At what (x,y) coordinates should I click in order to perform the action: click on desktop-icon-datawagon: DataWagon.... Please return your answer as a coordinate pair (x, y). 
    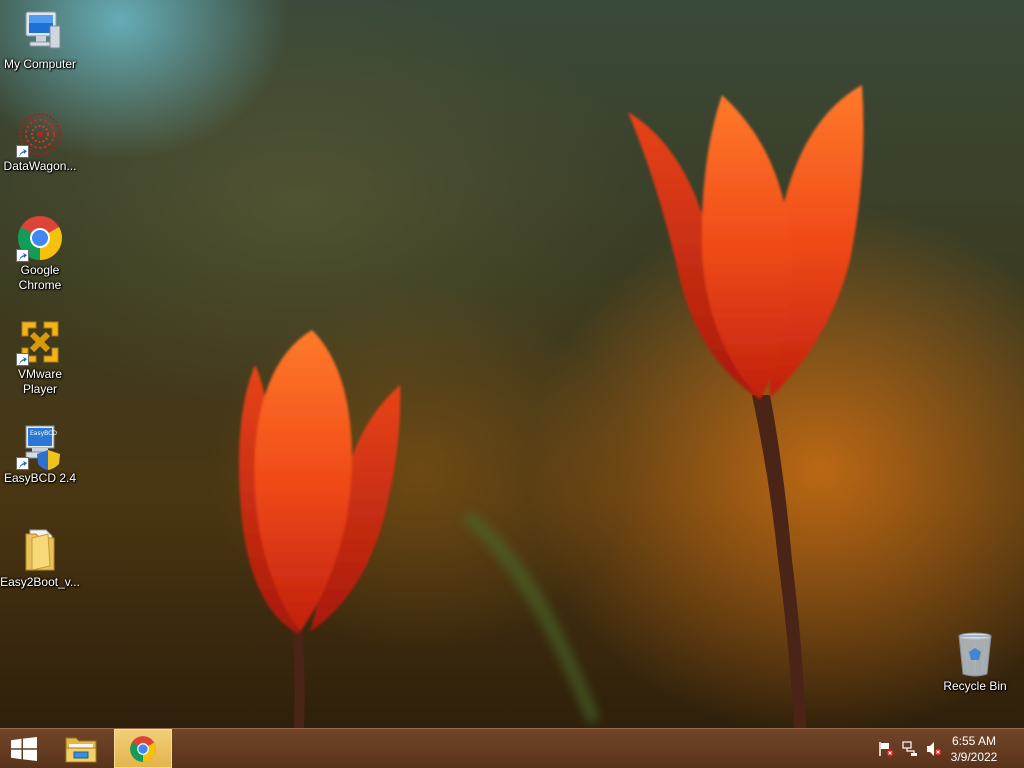
    Looking at the image, I should click on (40, 142).